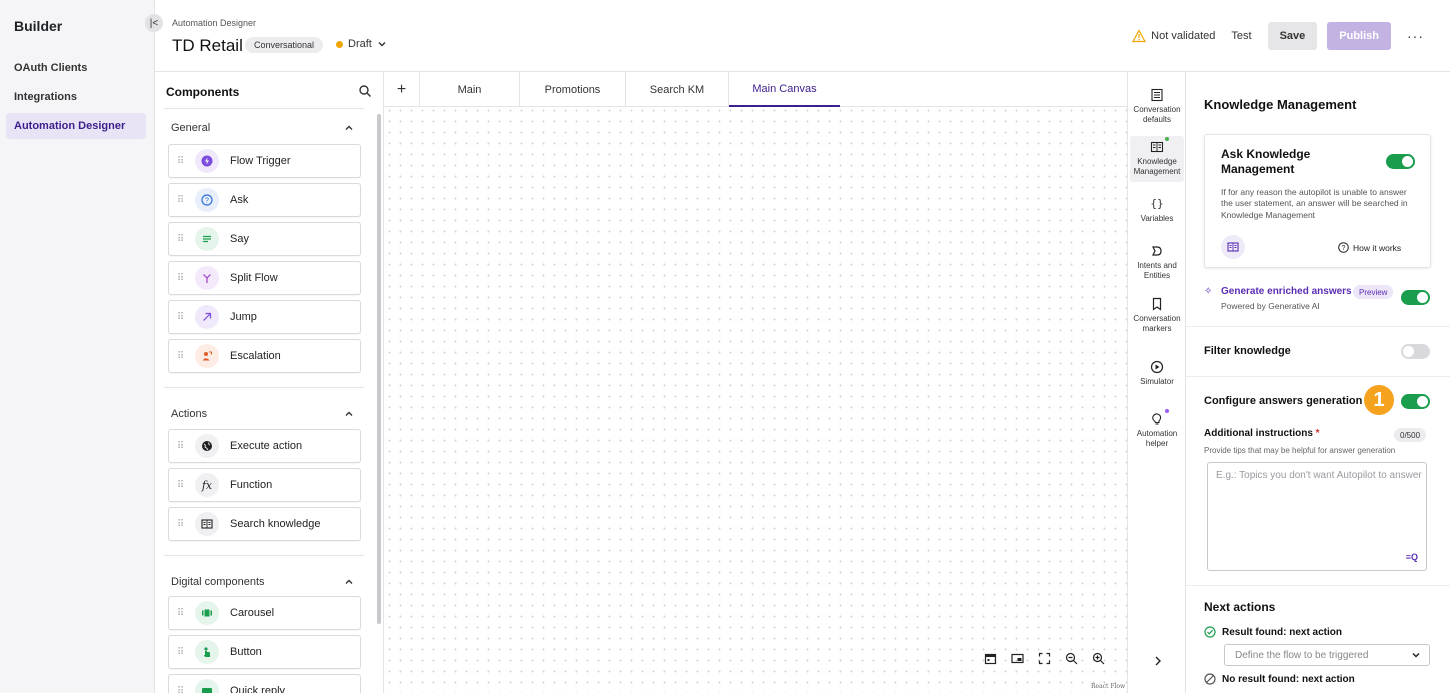 This screenshot has height=693, width=1450. What do you see at coordinates (76, 68) in the screenshot?
I see `nav-item-oauth-clients: OAuth Clients` at bounding box center [76, 68].